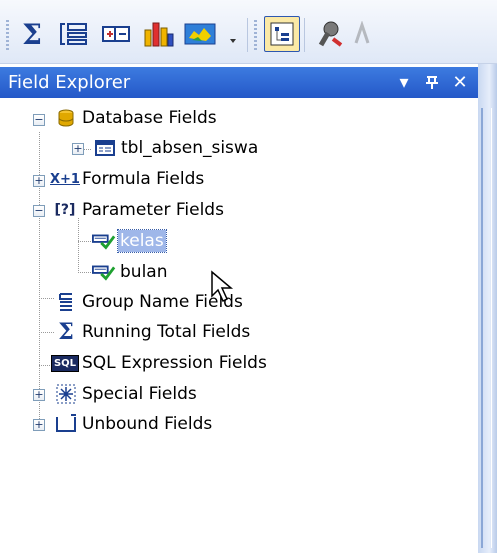 This screenshot has width=497, height=553. I want to click on wrench-button, so click(330, 34).